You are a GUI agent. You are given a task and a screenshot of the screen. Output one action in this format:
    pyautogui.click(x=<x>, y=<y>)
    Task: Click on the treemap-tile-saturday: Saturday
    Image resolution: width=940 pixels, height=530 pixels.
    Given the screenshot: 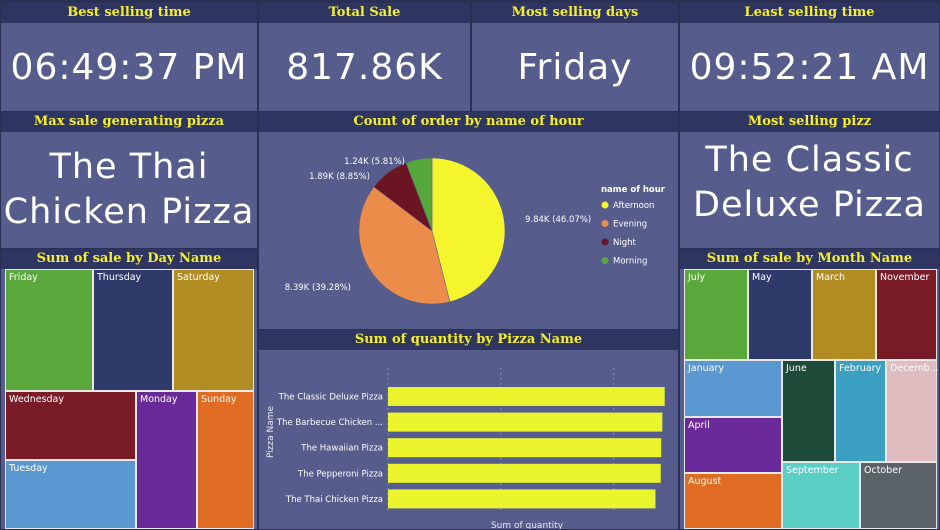 What is the action you would take?
    pyautogui.click(x=213, y=330)
    